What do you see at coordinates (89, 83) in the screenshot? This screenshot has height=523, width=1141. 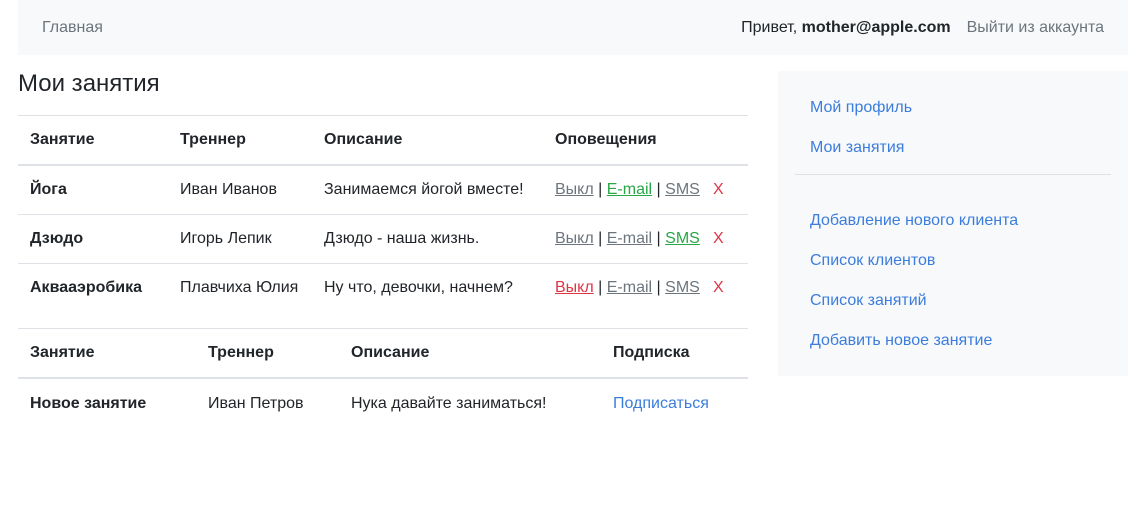 I see `page-title: Мои занятия` at bounding box center [89, 83].